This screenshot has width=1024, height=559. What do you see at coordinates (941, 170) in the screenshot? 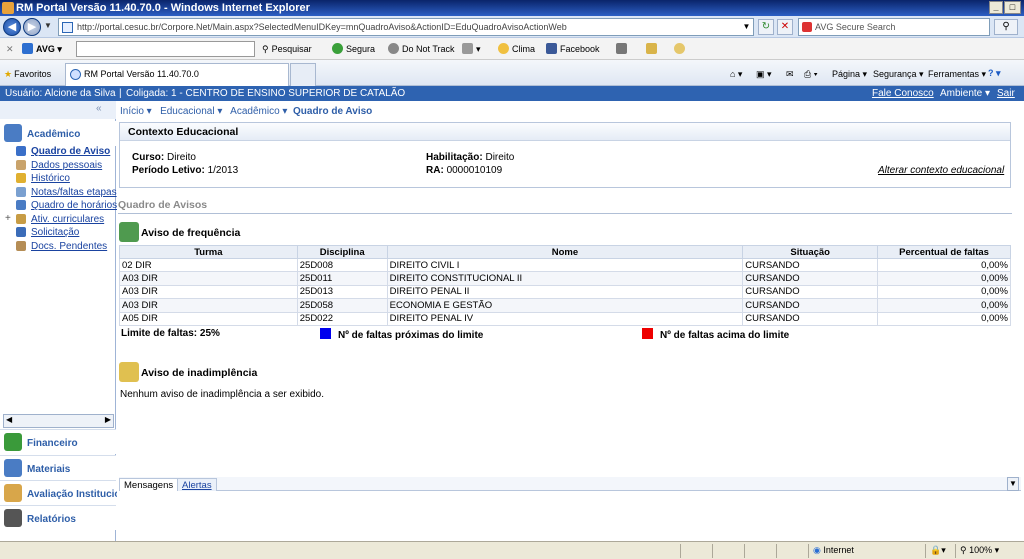
I see `alterar-contexto-link: Alterar contexto educacional` at bounding box center [941, 170].